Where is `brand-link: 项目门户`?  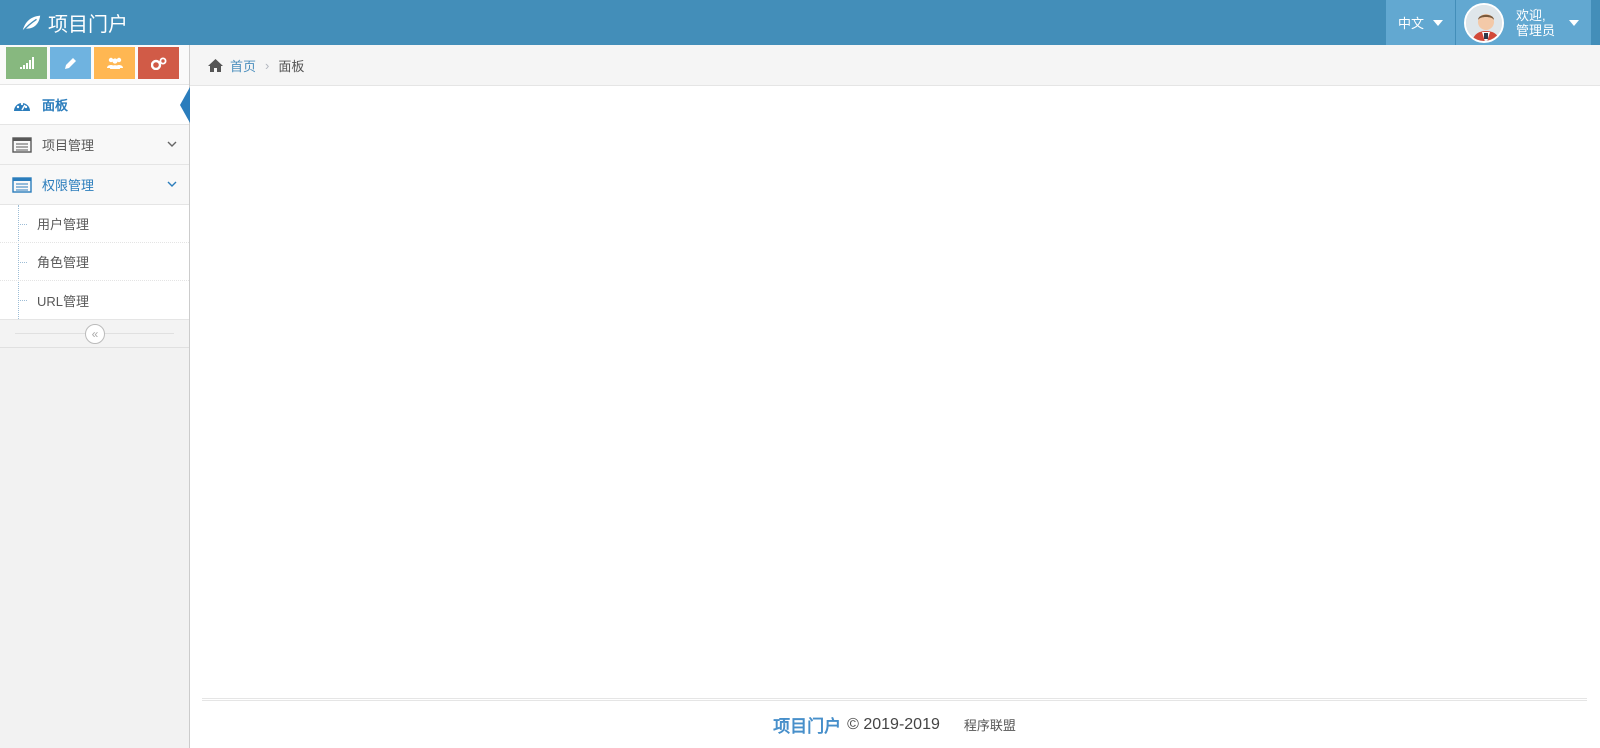 brand-link: 项目门户 is located at coordinates (74, 22).